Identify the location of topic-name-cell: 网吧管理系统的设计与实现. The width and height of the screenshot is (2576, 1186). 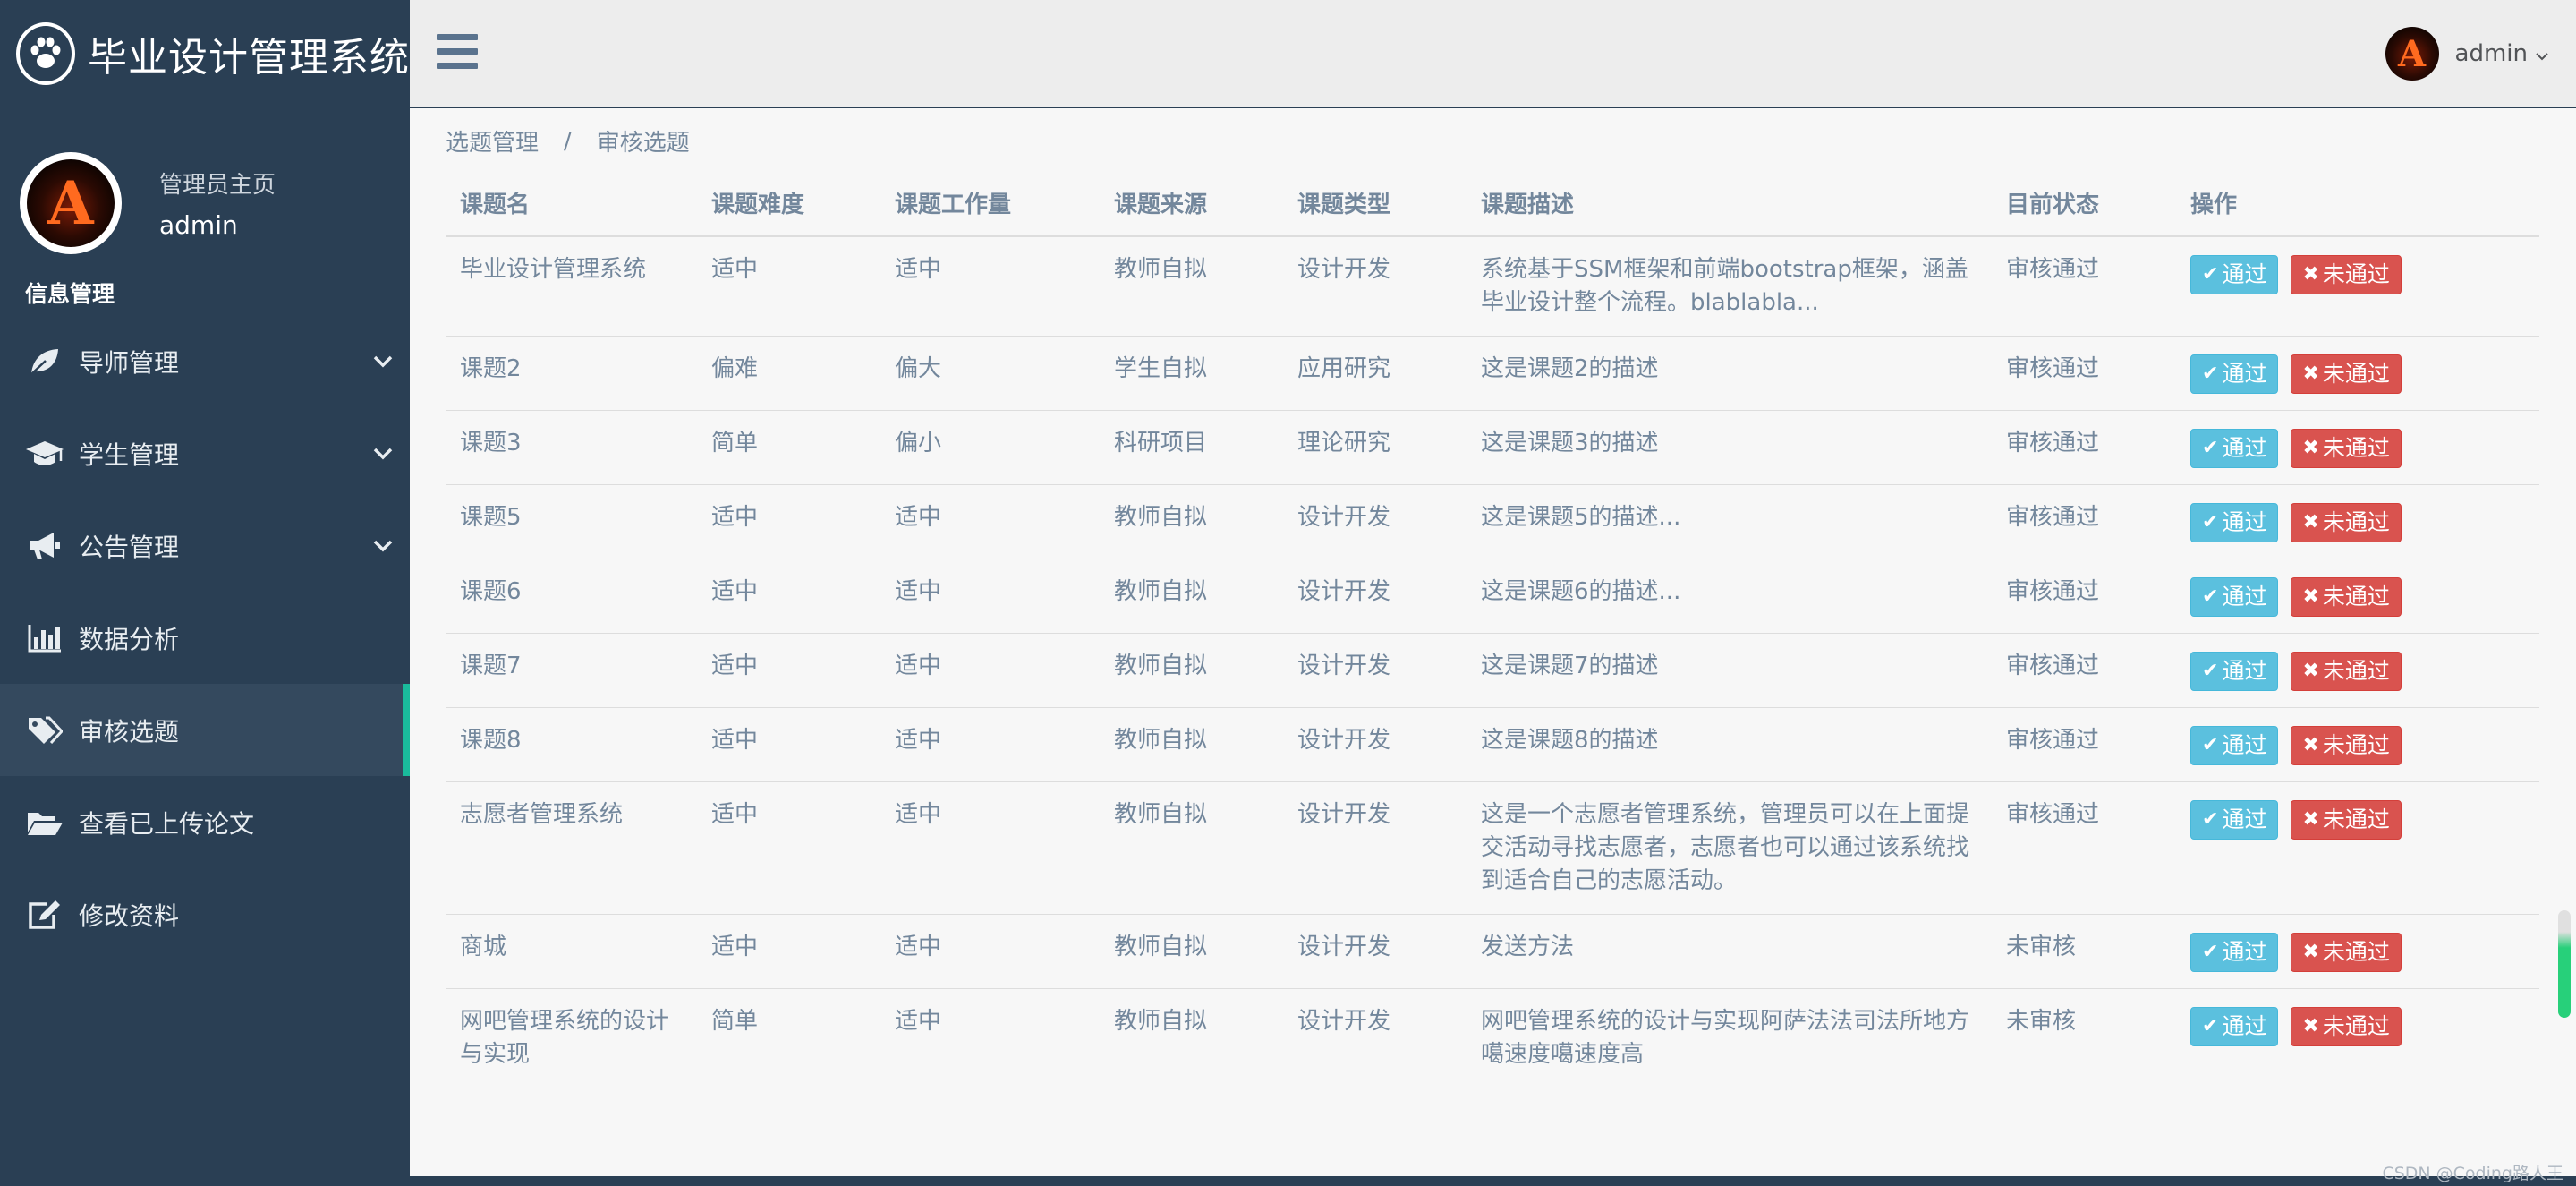
(571, 1038).